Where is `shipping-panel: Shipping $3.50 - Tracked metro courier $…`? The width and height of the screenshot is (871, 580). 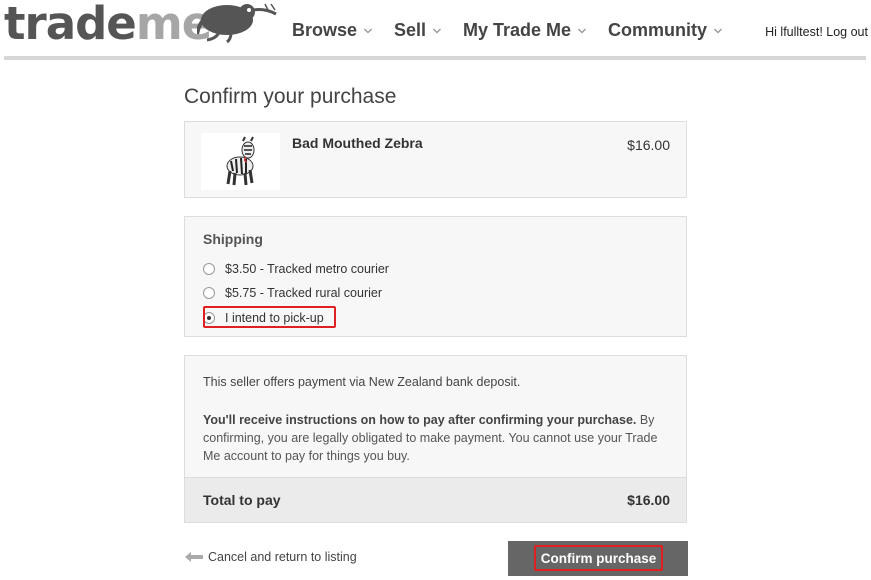 shipping-panel: Shipping $3.50 - Tracked metro courier $… is located at coordinates (435, 276).